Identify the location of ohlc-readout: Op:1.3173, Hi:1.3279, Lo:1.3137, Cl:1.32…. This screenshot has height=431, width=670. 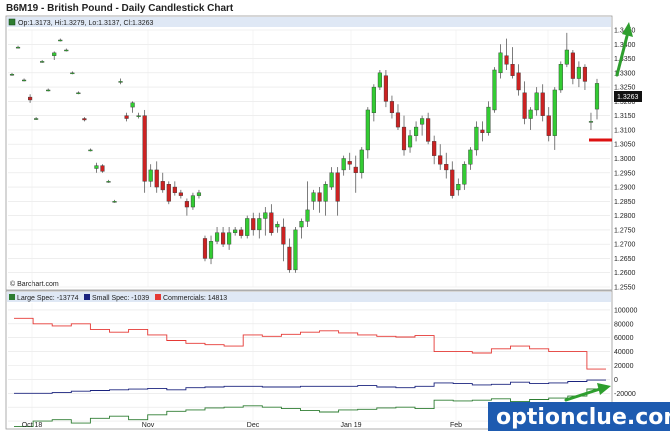
(86, 23).